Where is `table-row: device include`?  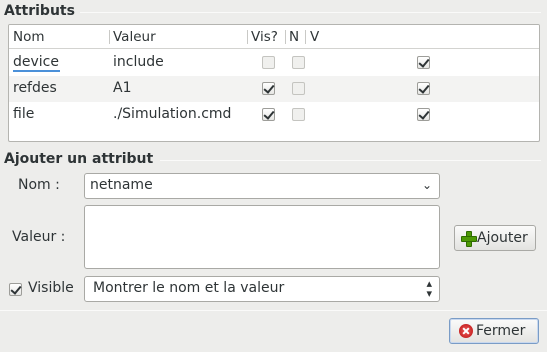
table-row: device include is located at coordinates (274, 63).